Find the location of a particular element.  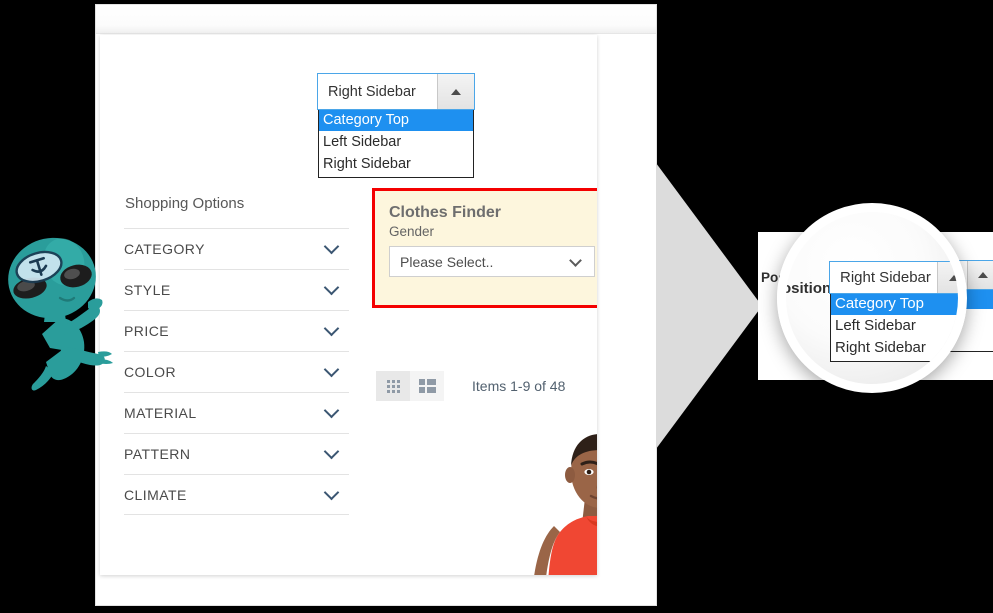

items-count-label: Items 1-9 of 48 is located at coordinates (519, 386).